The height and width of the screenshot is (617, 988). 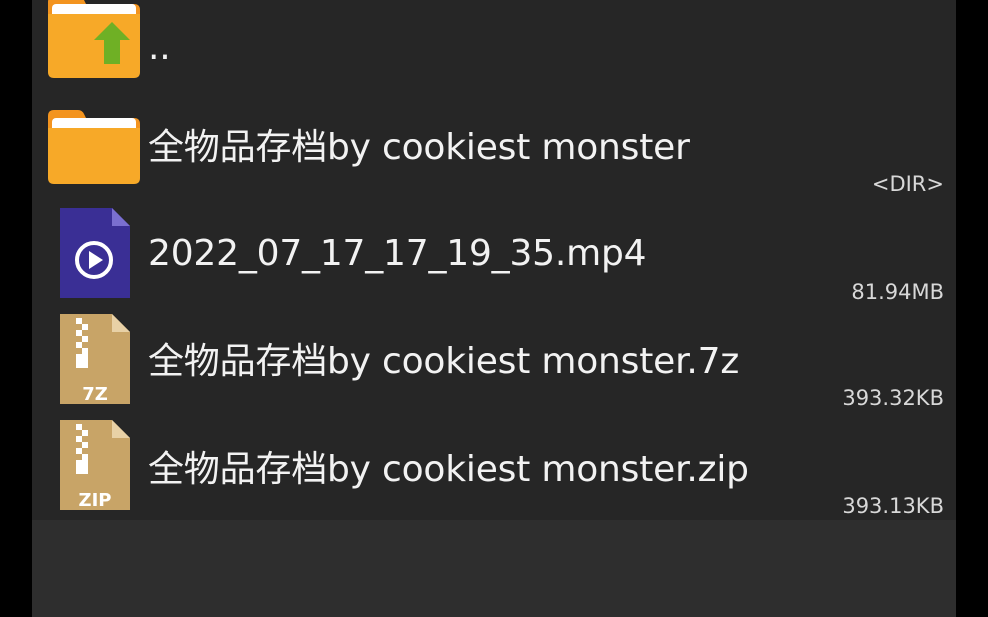 I want to click on folder-icon, so click(x=94, y=147).